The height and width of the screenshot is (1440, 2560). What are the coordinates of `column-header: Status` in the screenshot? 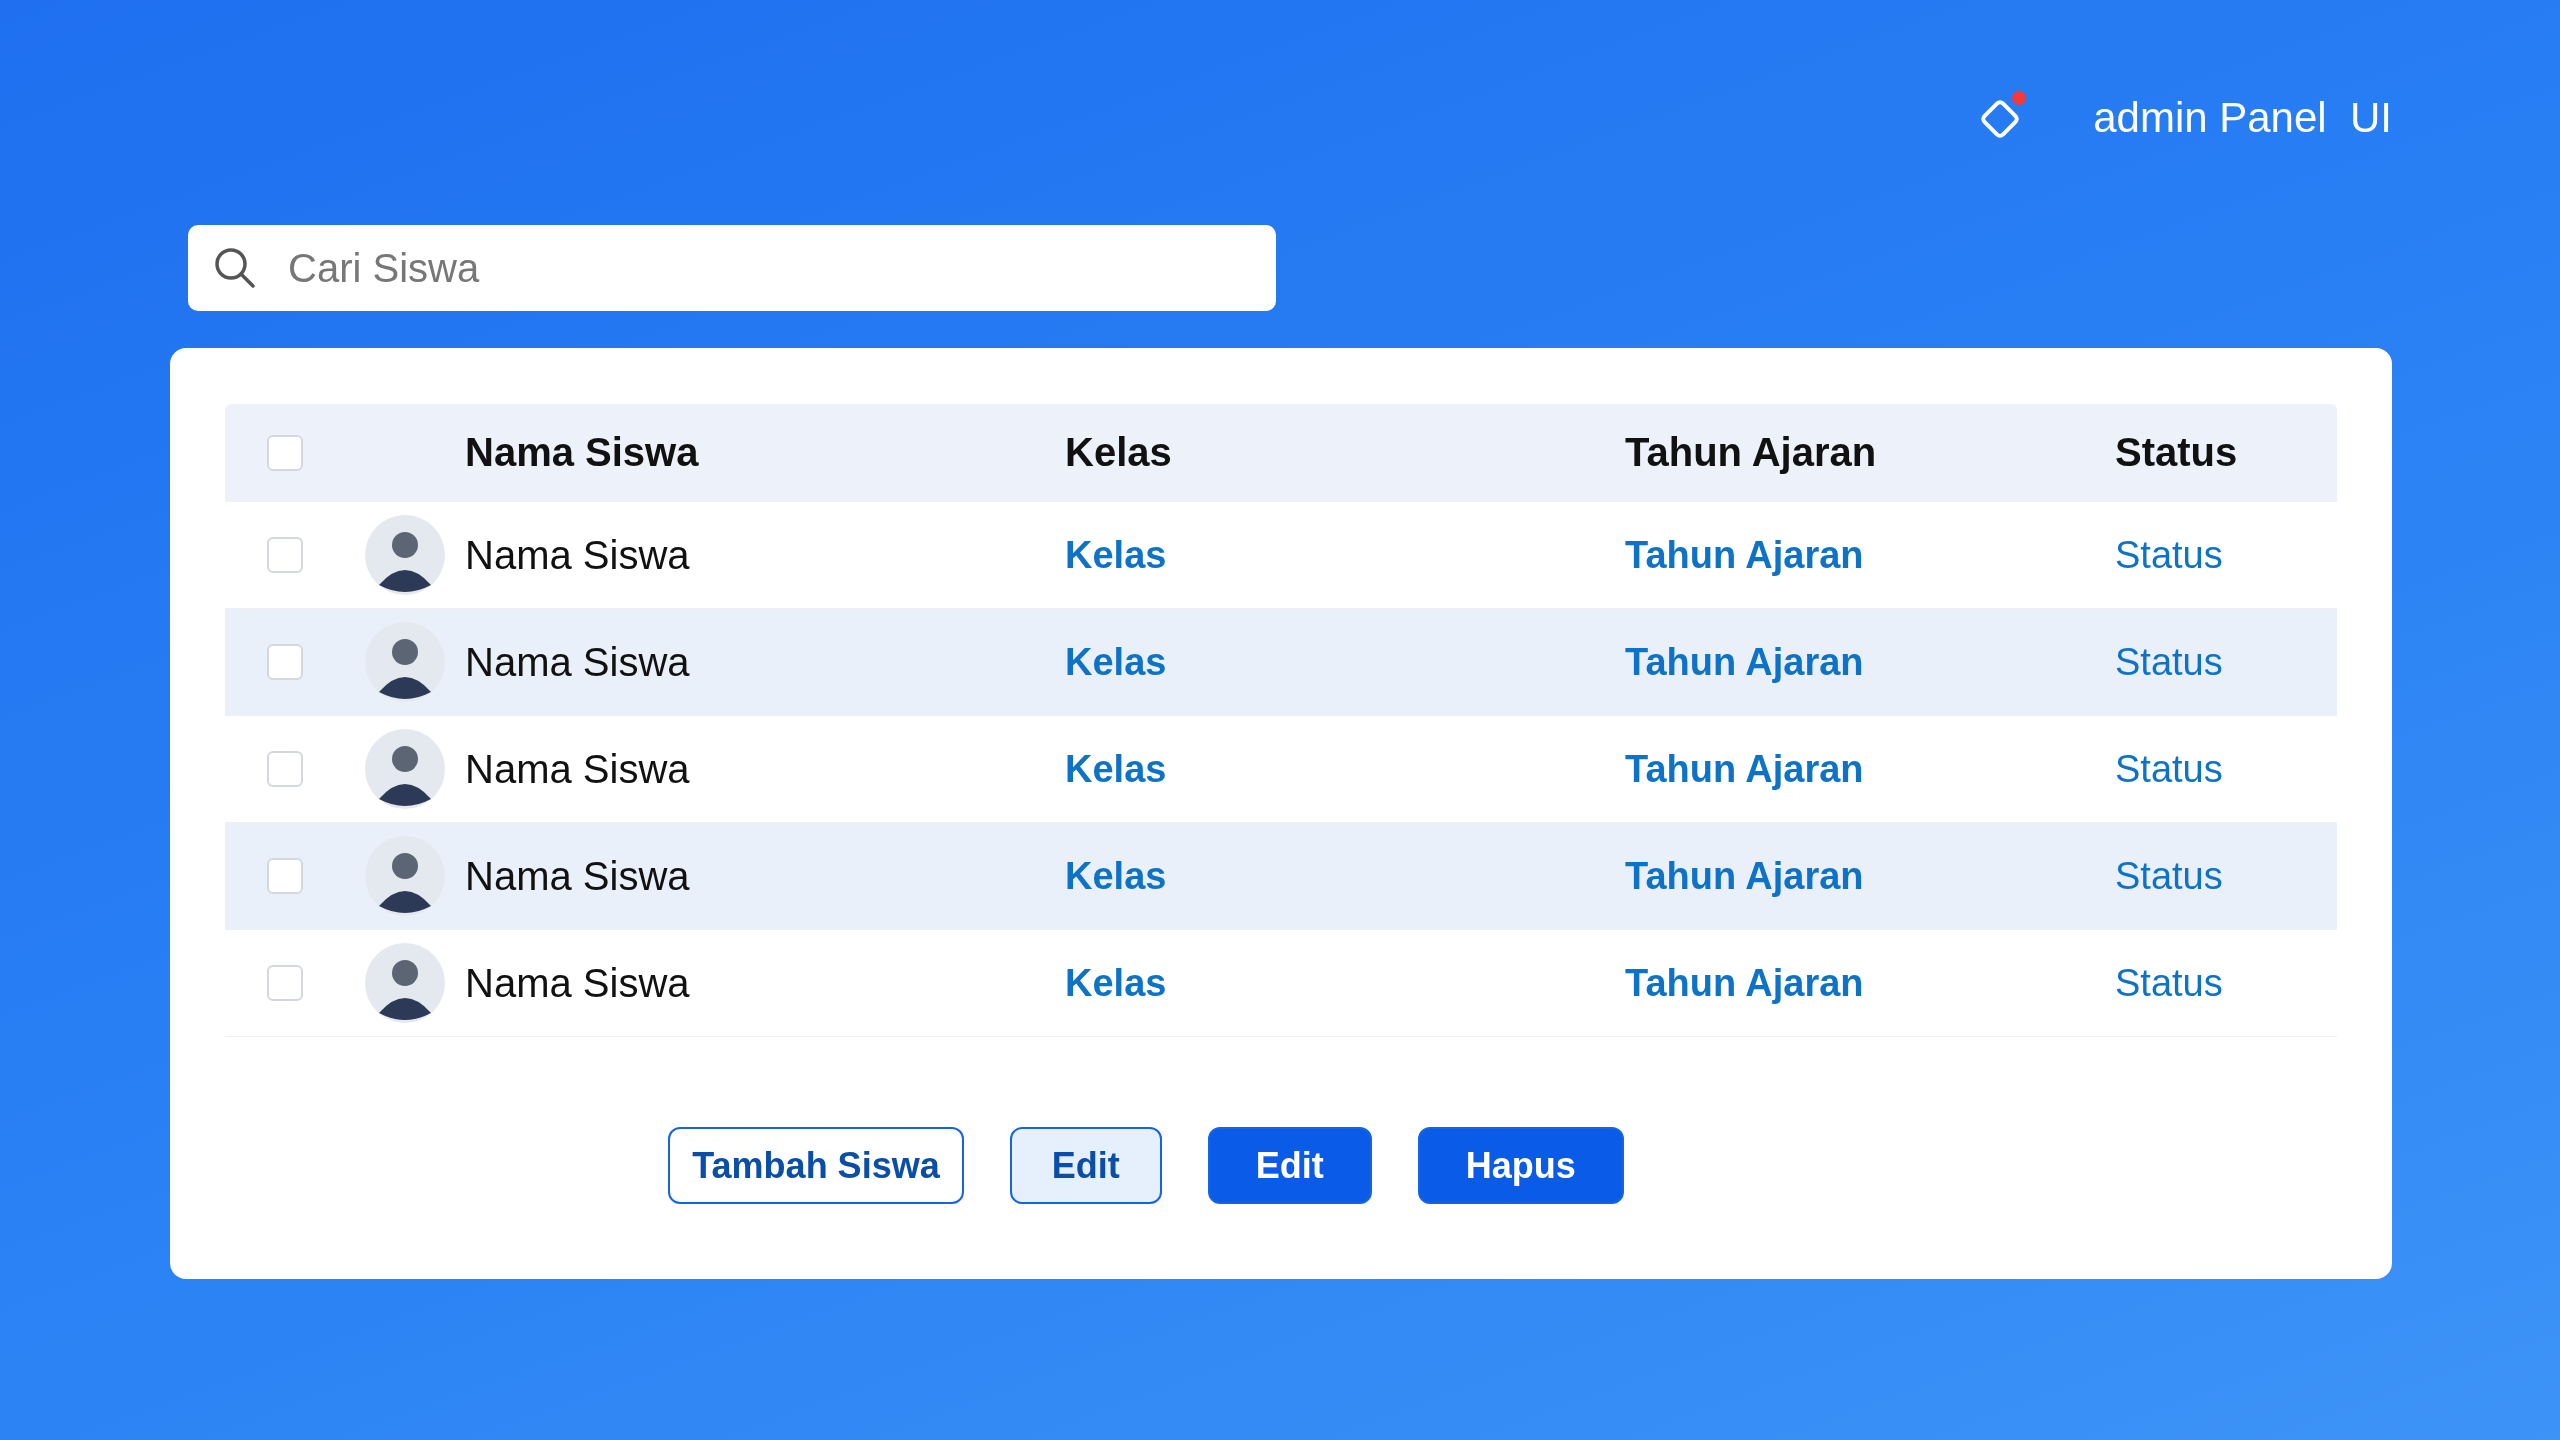 It's located at (2176, 452).